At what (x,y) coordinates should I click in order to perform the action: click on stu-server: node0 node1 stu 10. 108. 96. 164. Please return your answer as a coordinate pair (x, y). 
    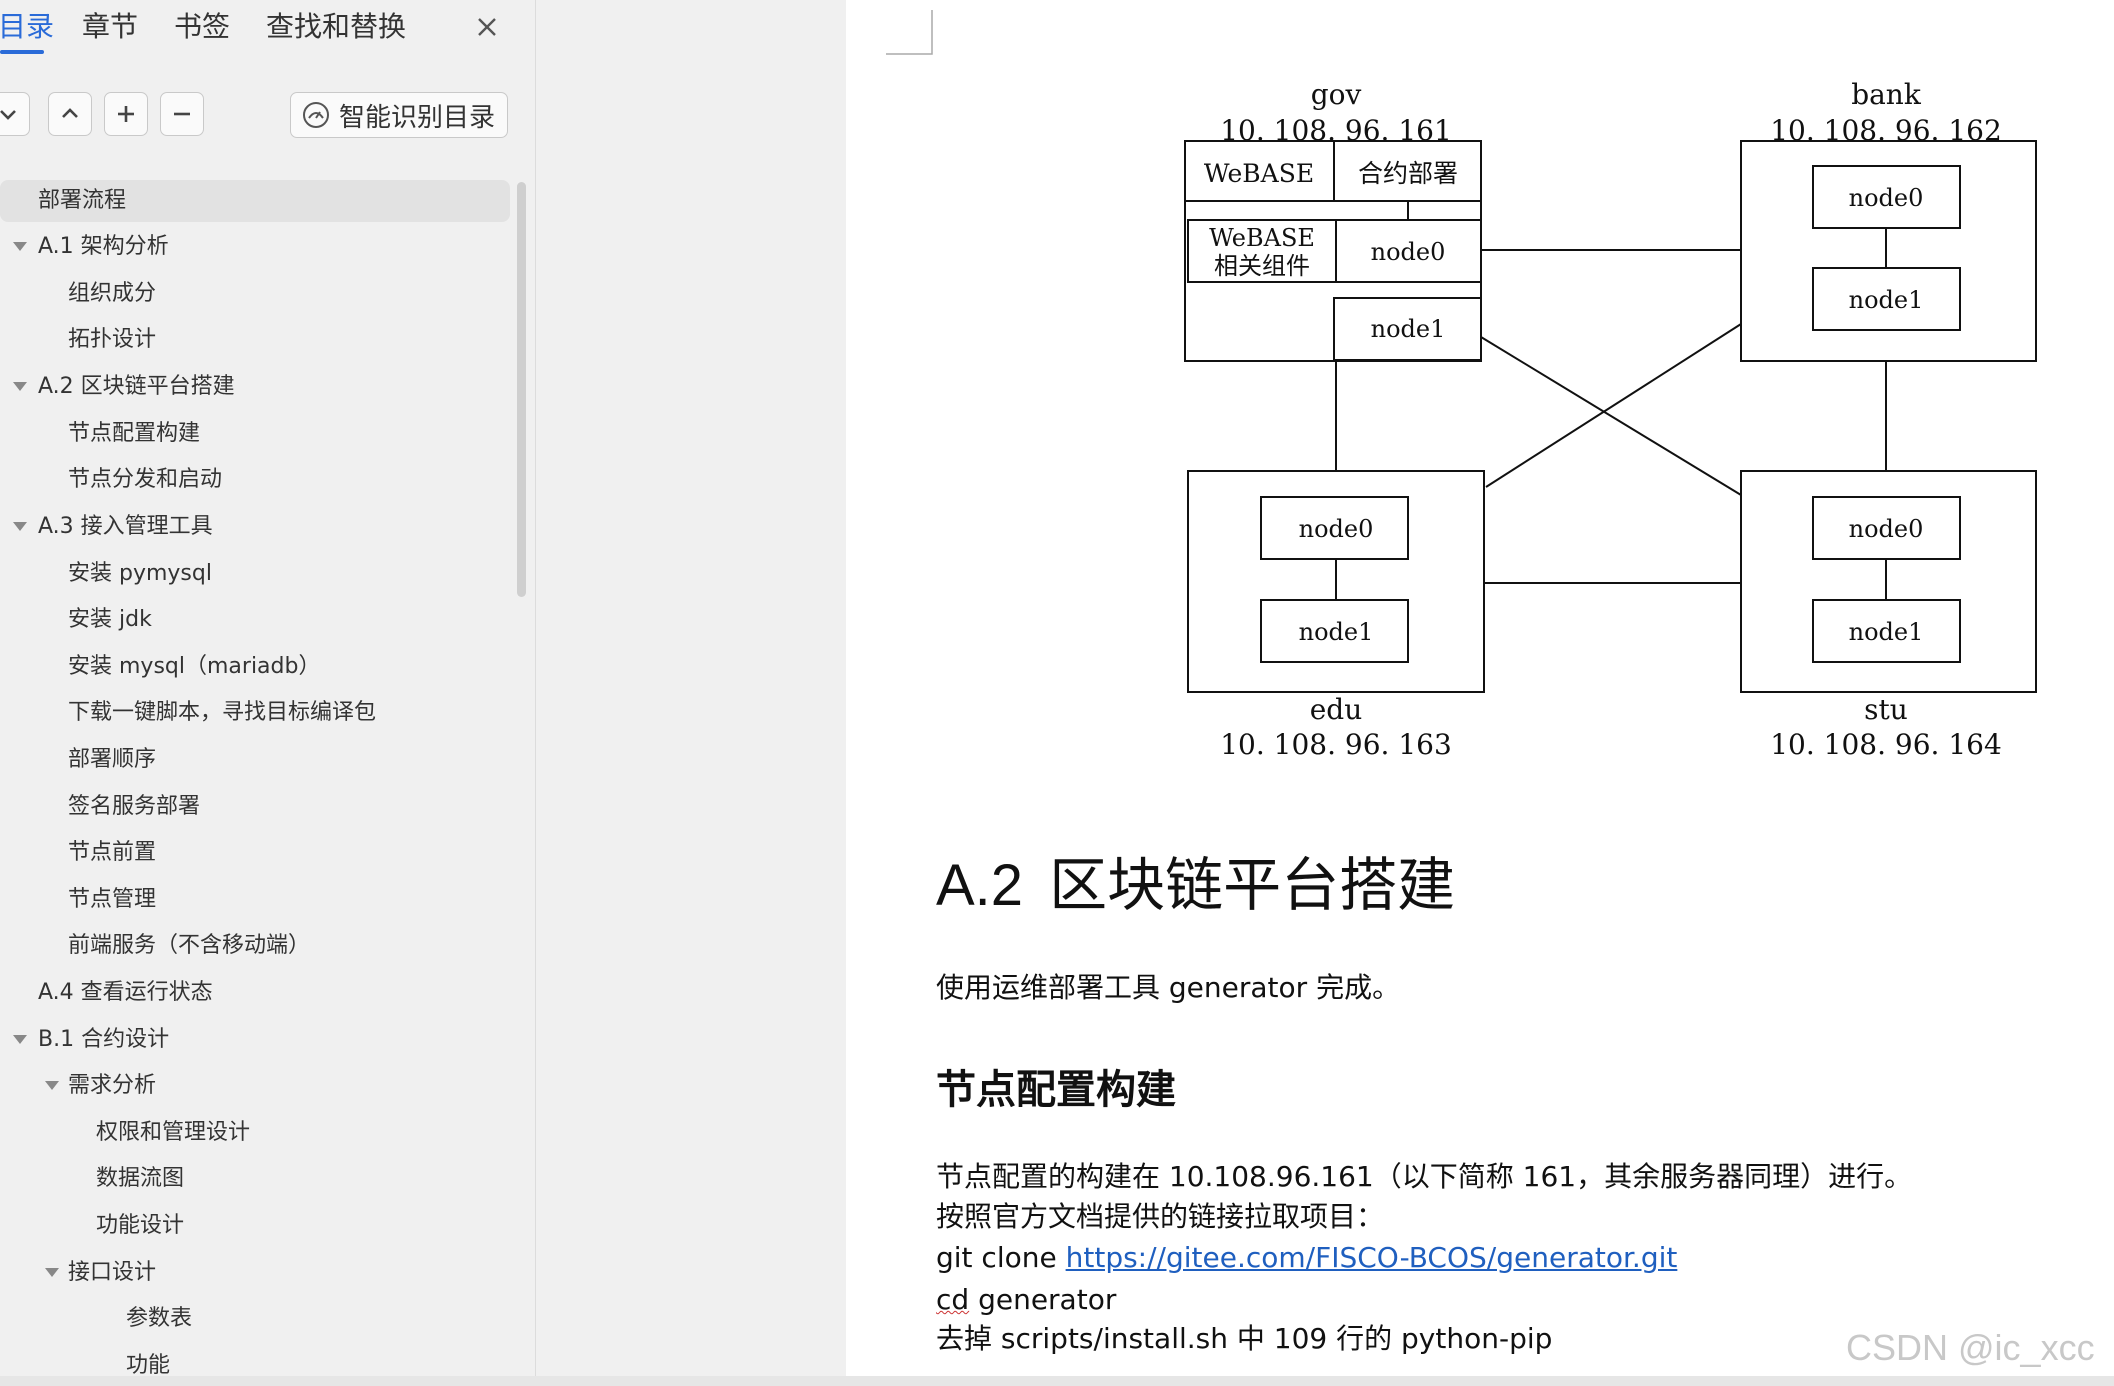
    Looking at the image, I should click on (1888, 615).